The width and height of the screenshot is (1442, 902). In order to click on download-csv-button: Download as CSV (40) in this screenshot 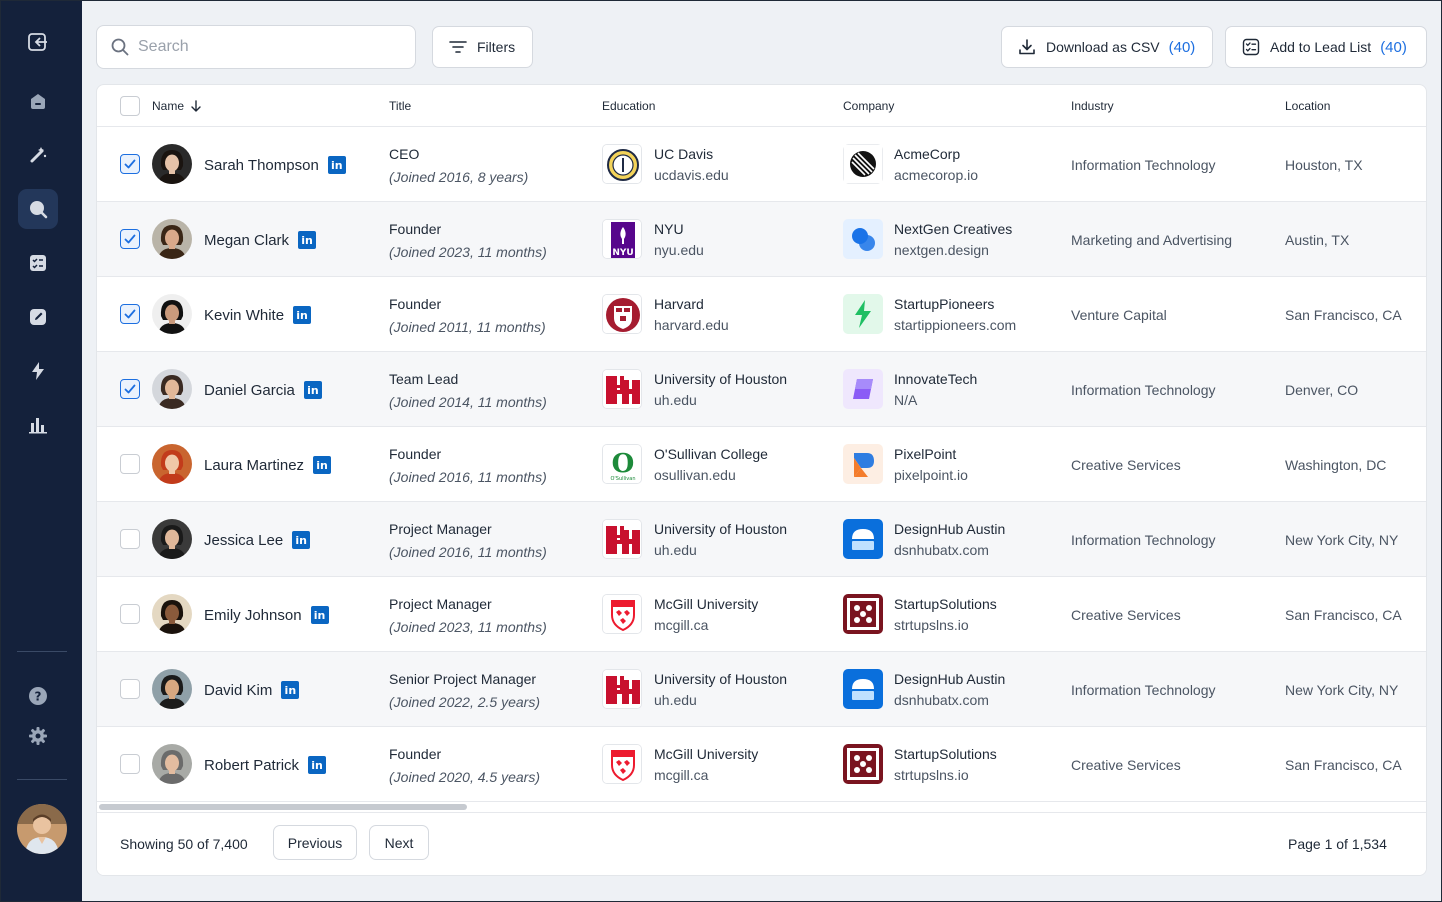, I will do `click(1107, 47)`.